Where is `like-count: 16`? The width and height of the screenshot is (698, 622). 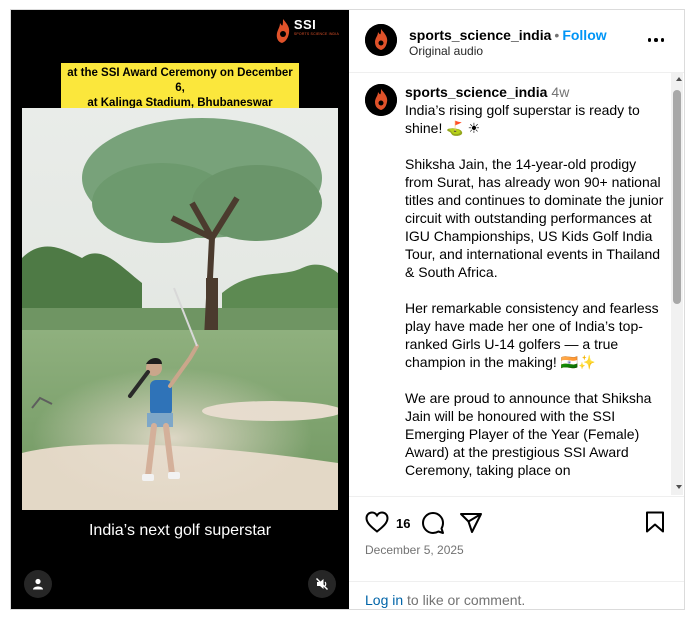
like-count: 16 is located at coordinates (403, 523).